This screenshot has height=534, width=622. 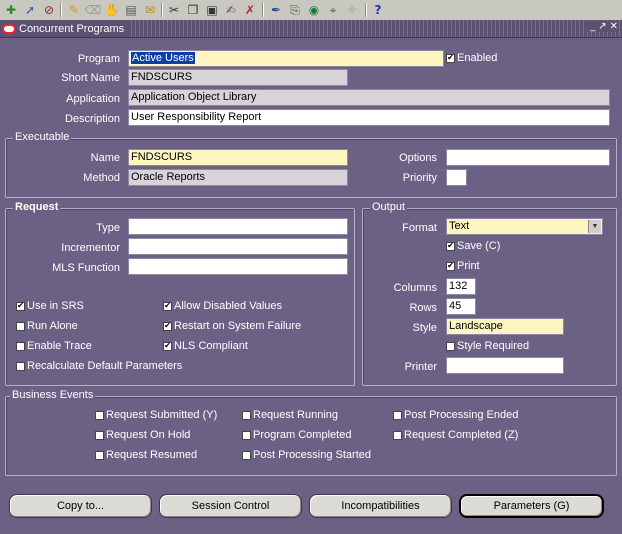 What do you see at coordinates (397, 415) in the screenshot?
I see `event-post-processing-ended-box` at bounding box center [397, 415].